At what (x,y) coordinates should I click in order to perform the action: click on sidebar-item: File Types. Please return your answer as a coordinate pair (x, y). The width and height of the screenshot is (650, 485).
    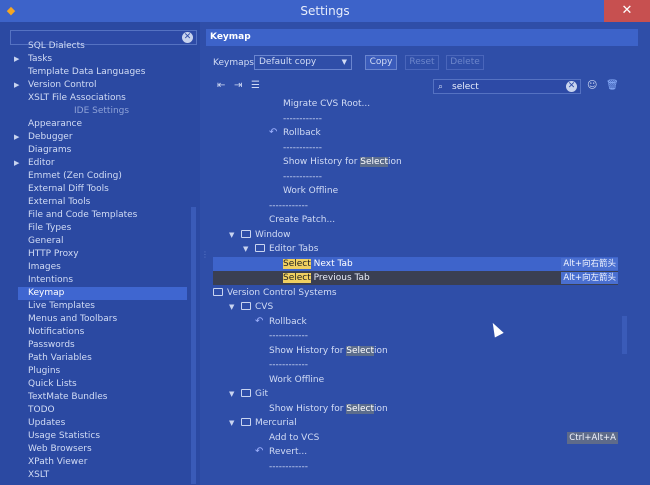
    Looking at the image, I should click on (95, 228).